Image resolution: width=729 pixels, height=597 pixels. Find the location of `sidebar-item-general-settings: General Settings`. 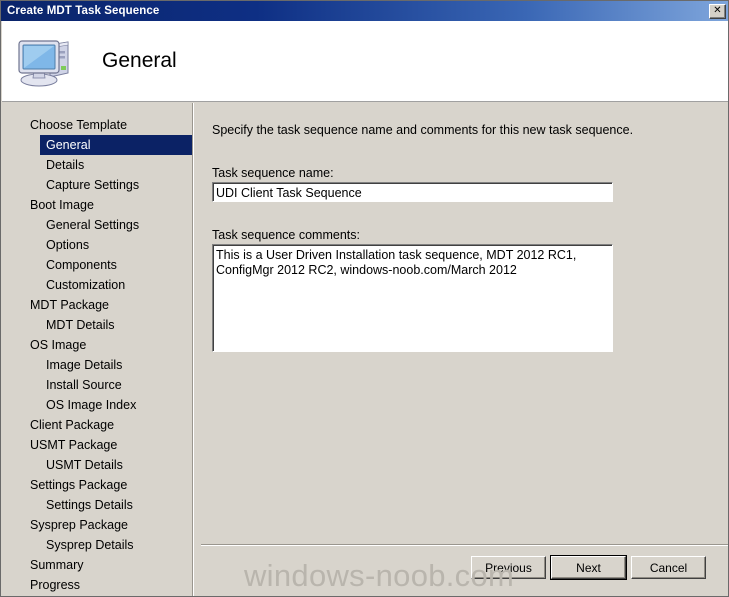

sidebar-item-general-settings: General Settings is located at coordinates (97, 225).